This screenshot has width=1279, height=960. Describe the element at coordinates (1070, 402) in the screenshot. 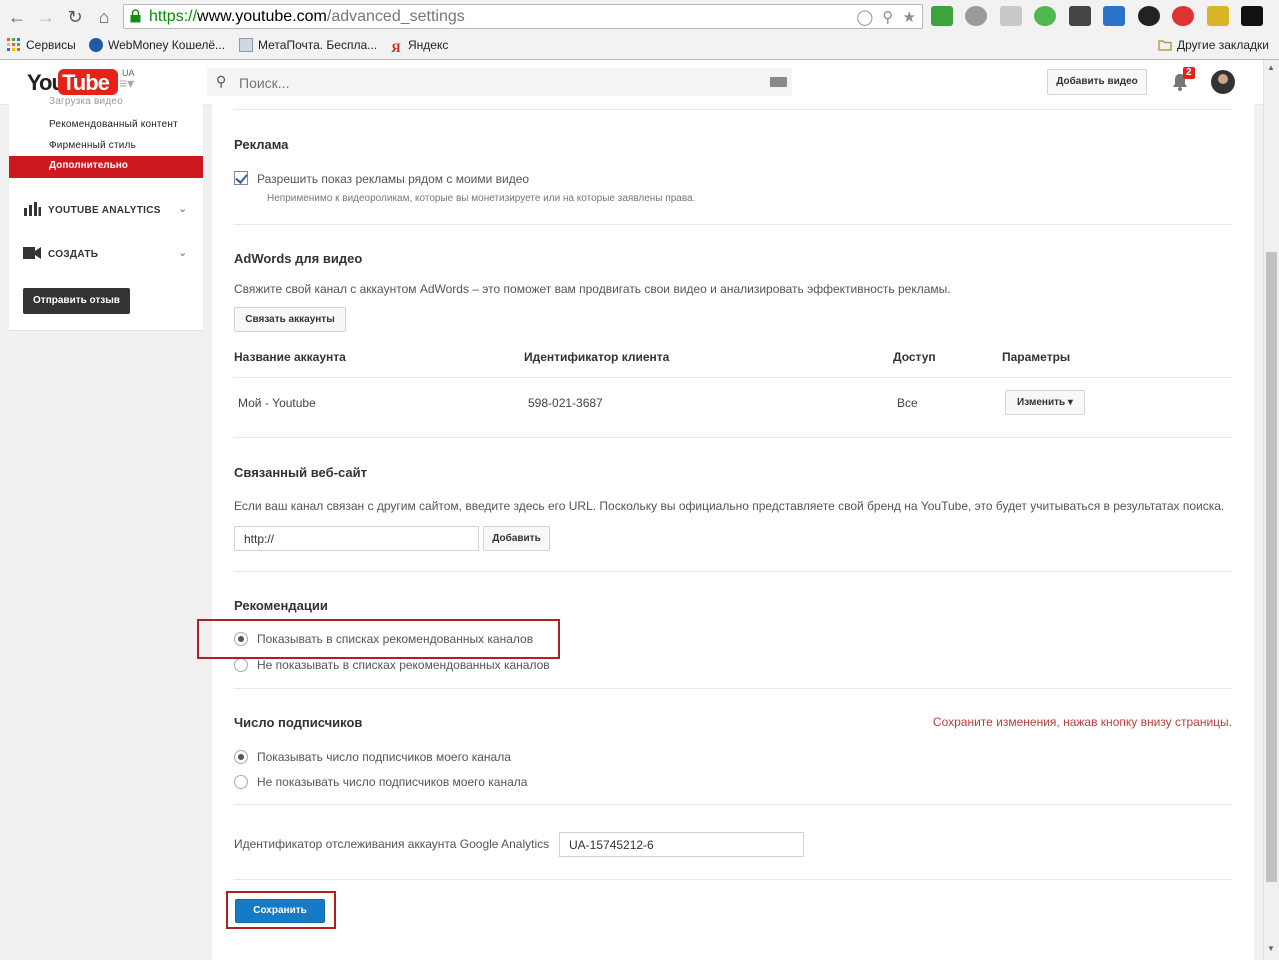

I see `caret-down-icon: ▾` at that location.